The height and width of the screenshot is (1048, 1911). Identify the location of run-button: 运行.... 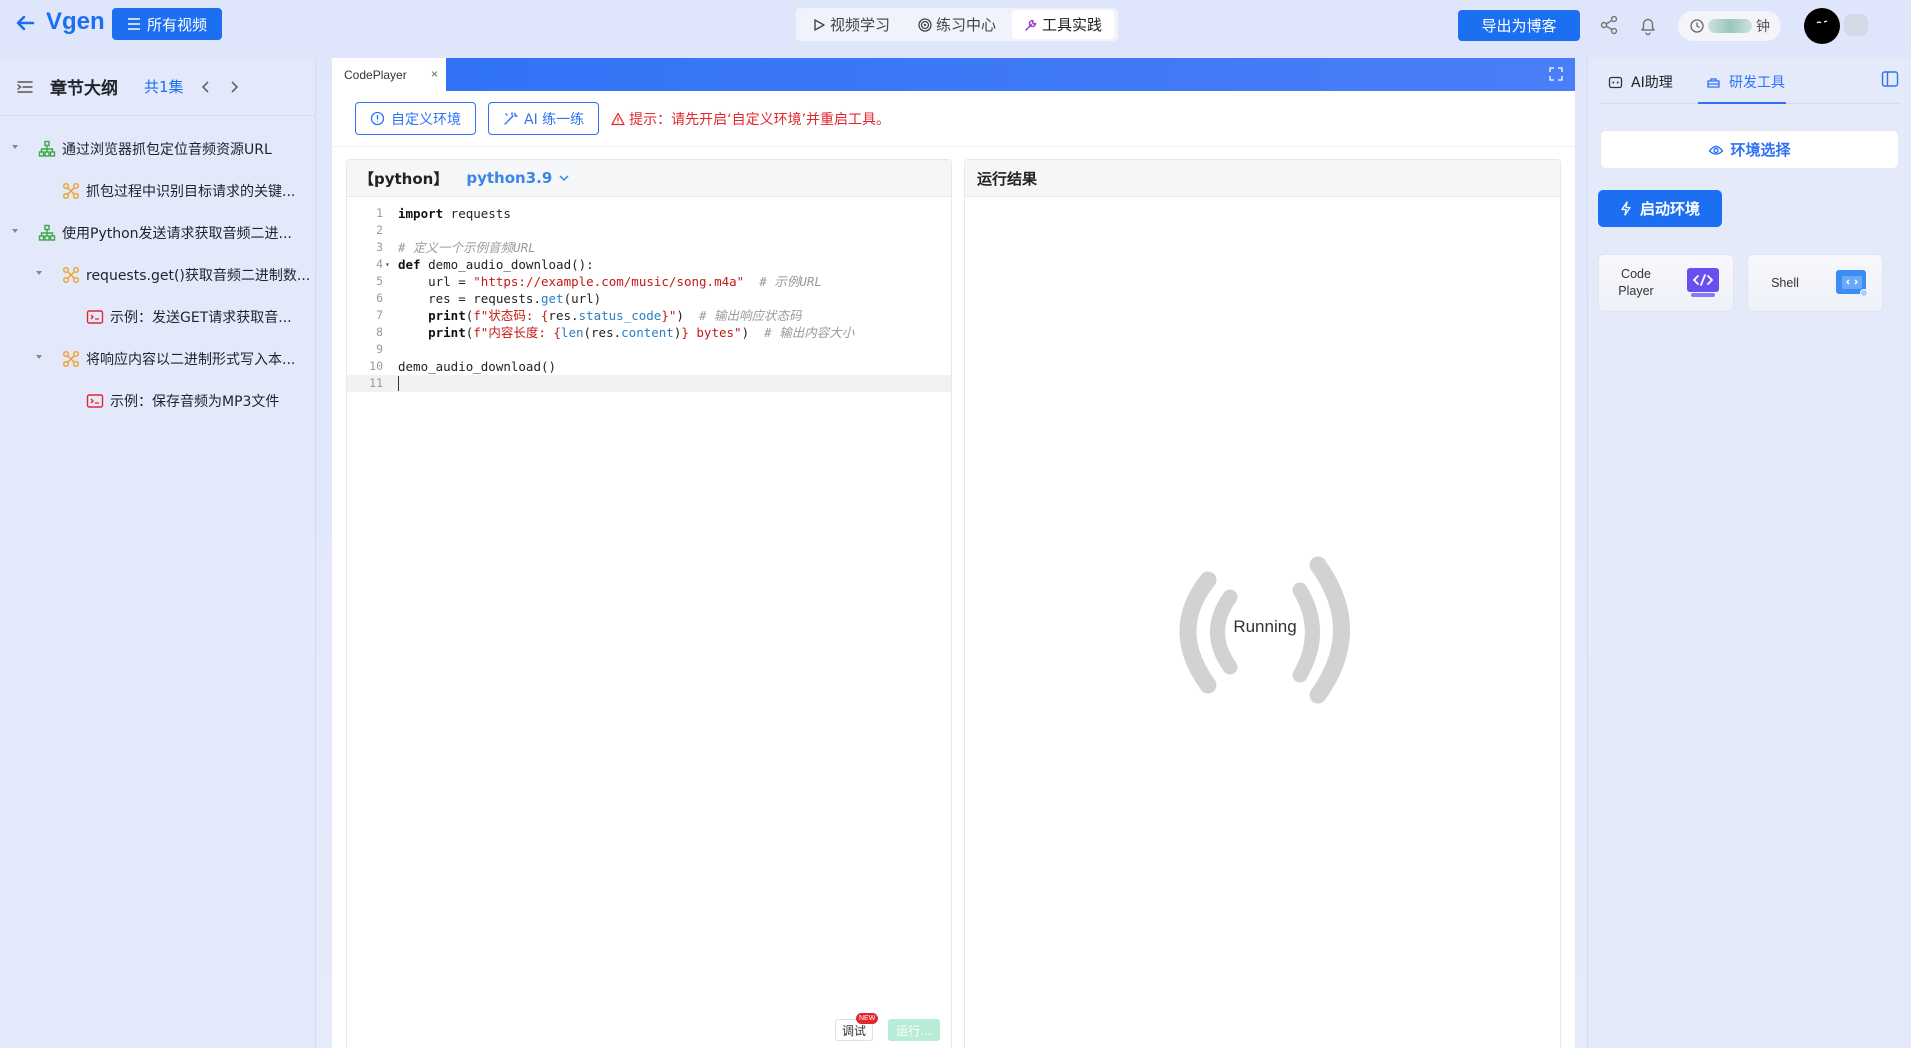
(914, 1030).